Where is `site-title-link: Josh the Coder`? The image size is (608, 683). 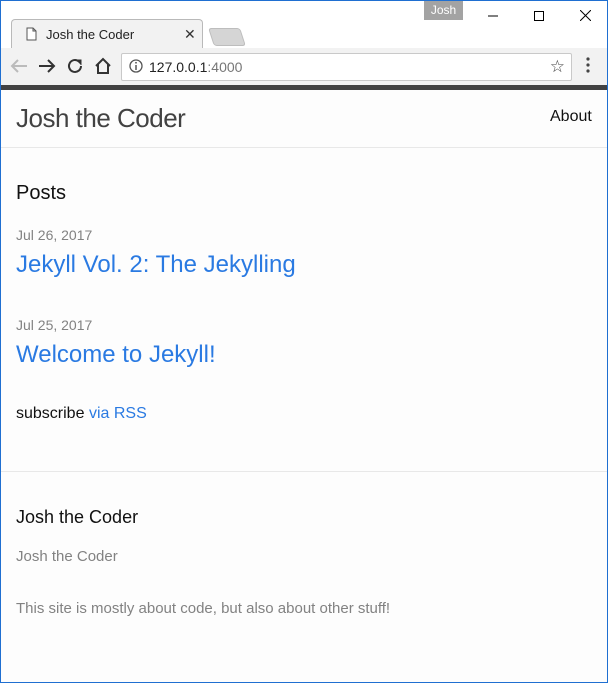
site-title-link: Josh the Coder is located at coordinates (101, 118).